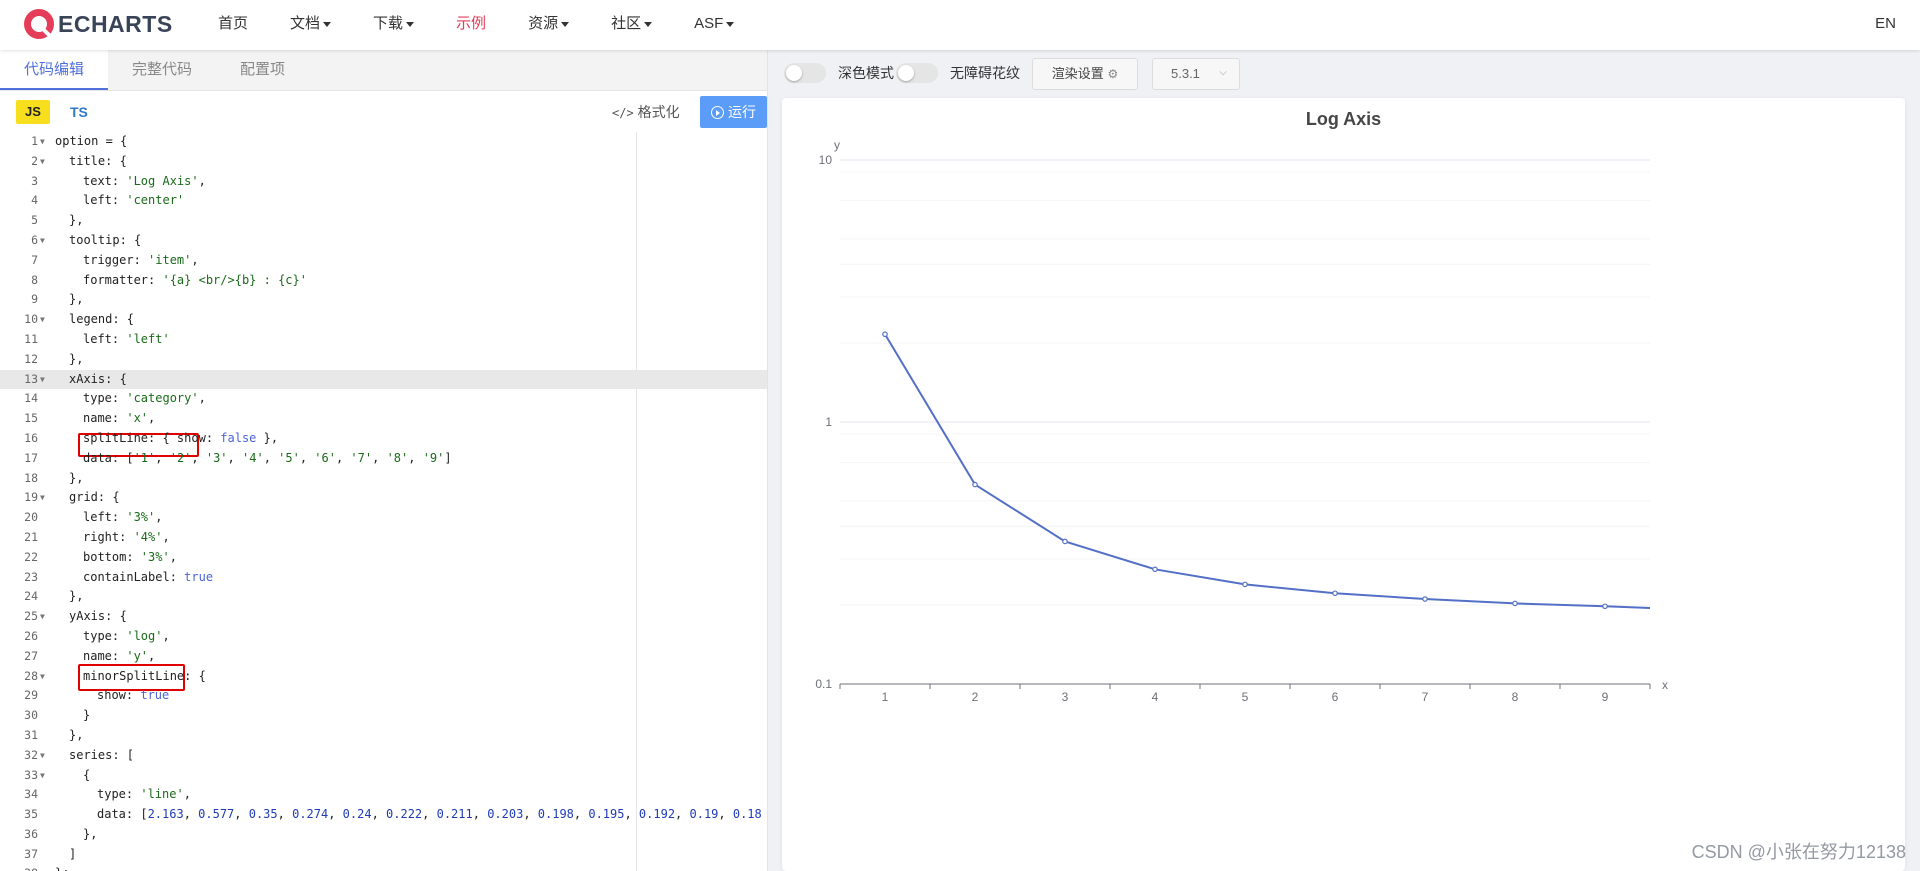  What do you see at coordinates (383, 657) in the screenshot?
I see `code-line: 27 name: 'y',` at bounding box center [383, 657].